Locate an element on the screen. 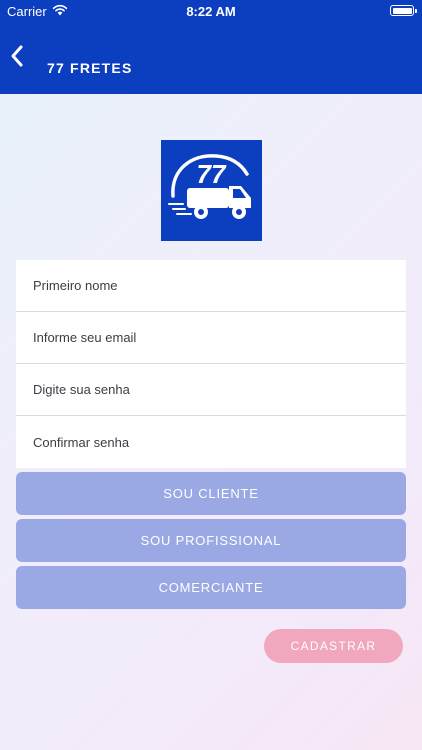 The width and height of the screenshot is (422, 750). nav-bar: Carrier 8:22 AM 77 FRETES is located at coordinates (211, 47).